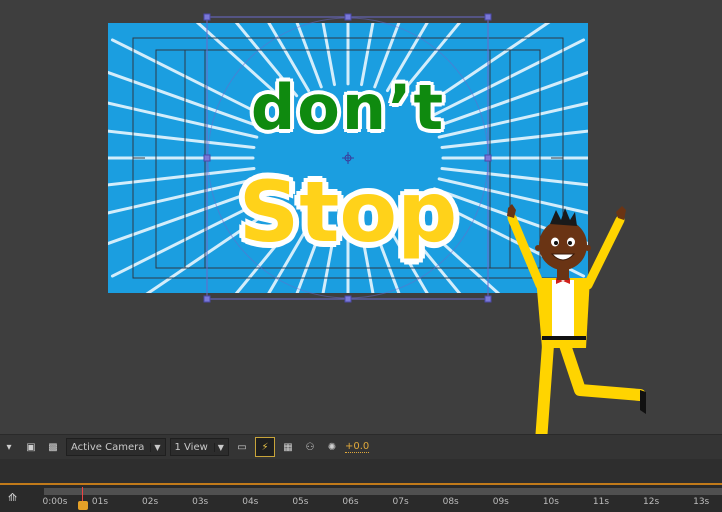 This screenshot has width=722, height=512. What do you see at coordinates (348, 107) in the screenshot?
I see `title-dont: don’t` at bounding box center [348, 107].